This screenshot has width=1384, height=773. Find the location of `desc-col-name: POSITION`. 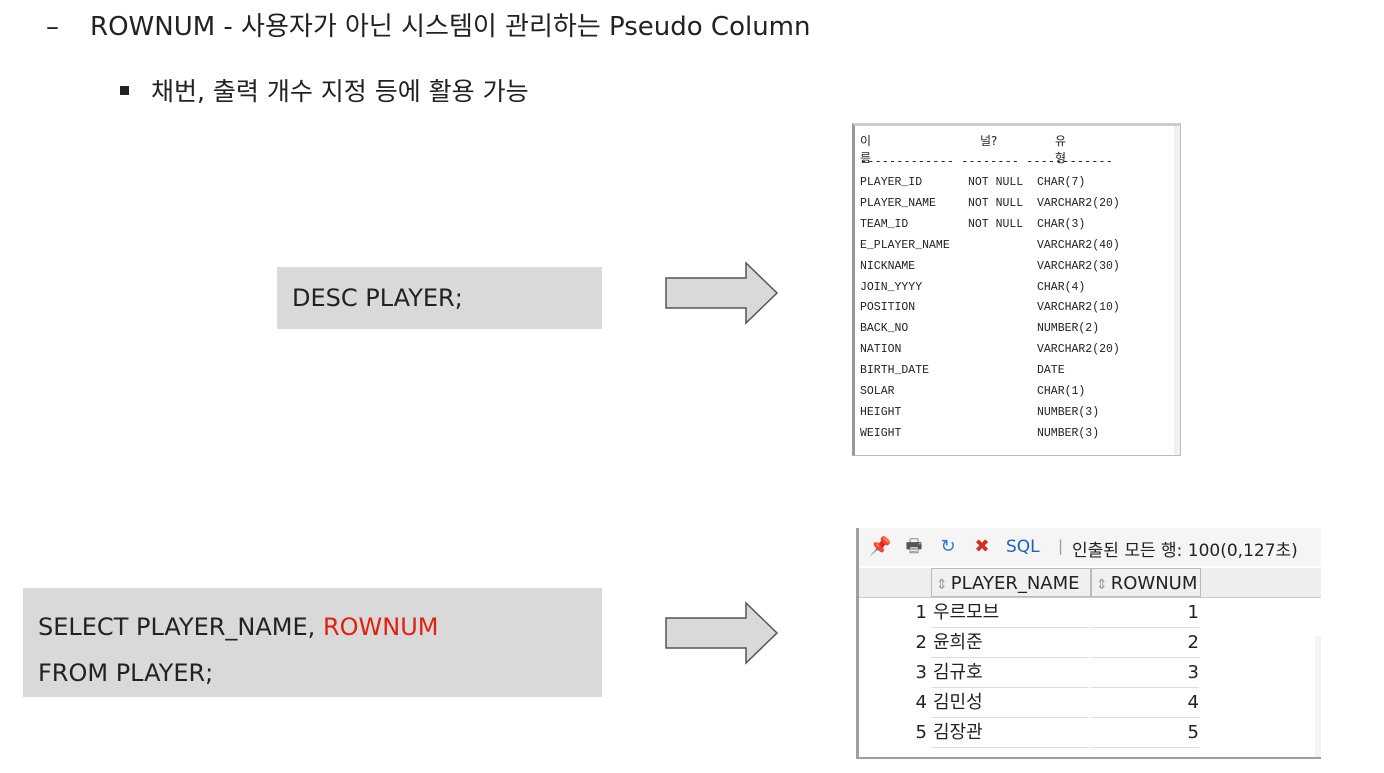

desc-col-name: POSITION is located at coordinates (888, 308).